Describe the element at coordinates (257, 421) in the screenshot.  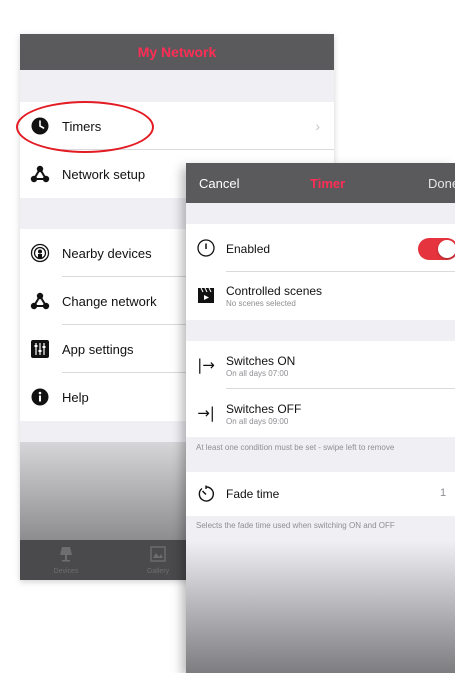
I see `switches-off-subtitle: On all days 09:00` at that location.